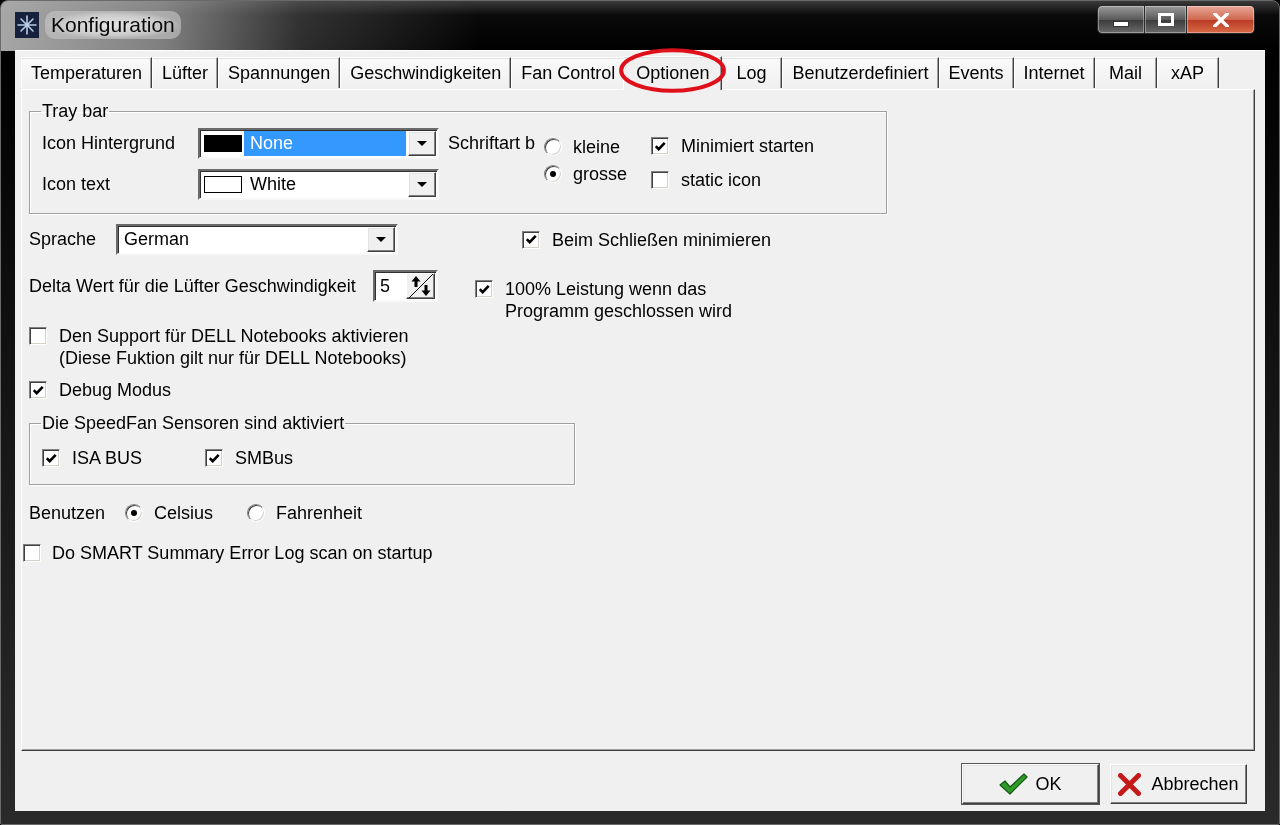 The image size is (1280, 825). I want to click on checkbox-label: 100% Leistung wenn das Programm geschlossen wird, so click(619, 300).